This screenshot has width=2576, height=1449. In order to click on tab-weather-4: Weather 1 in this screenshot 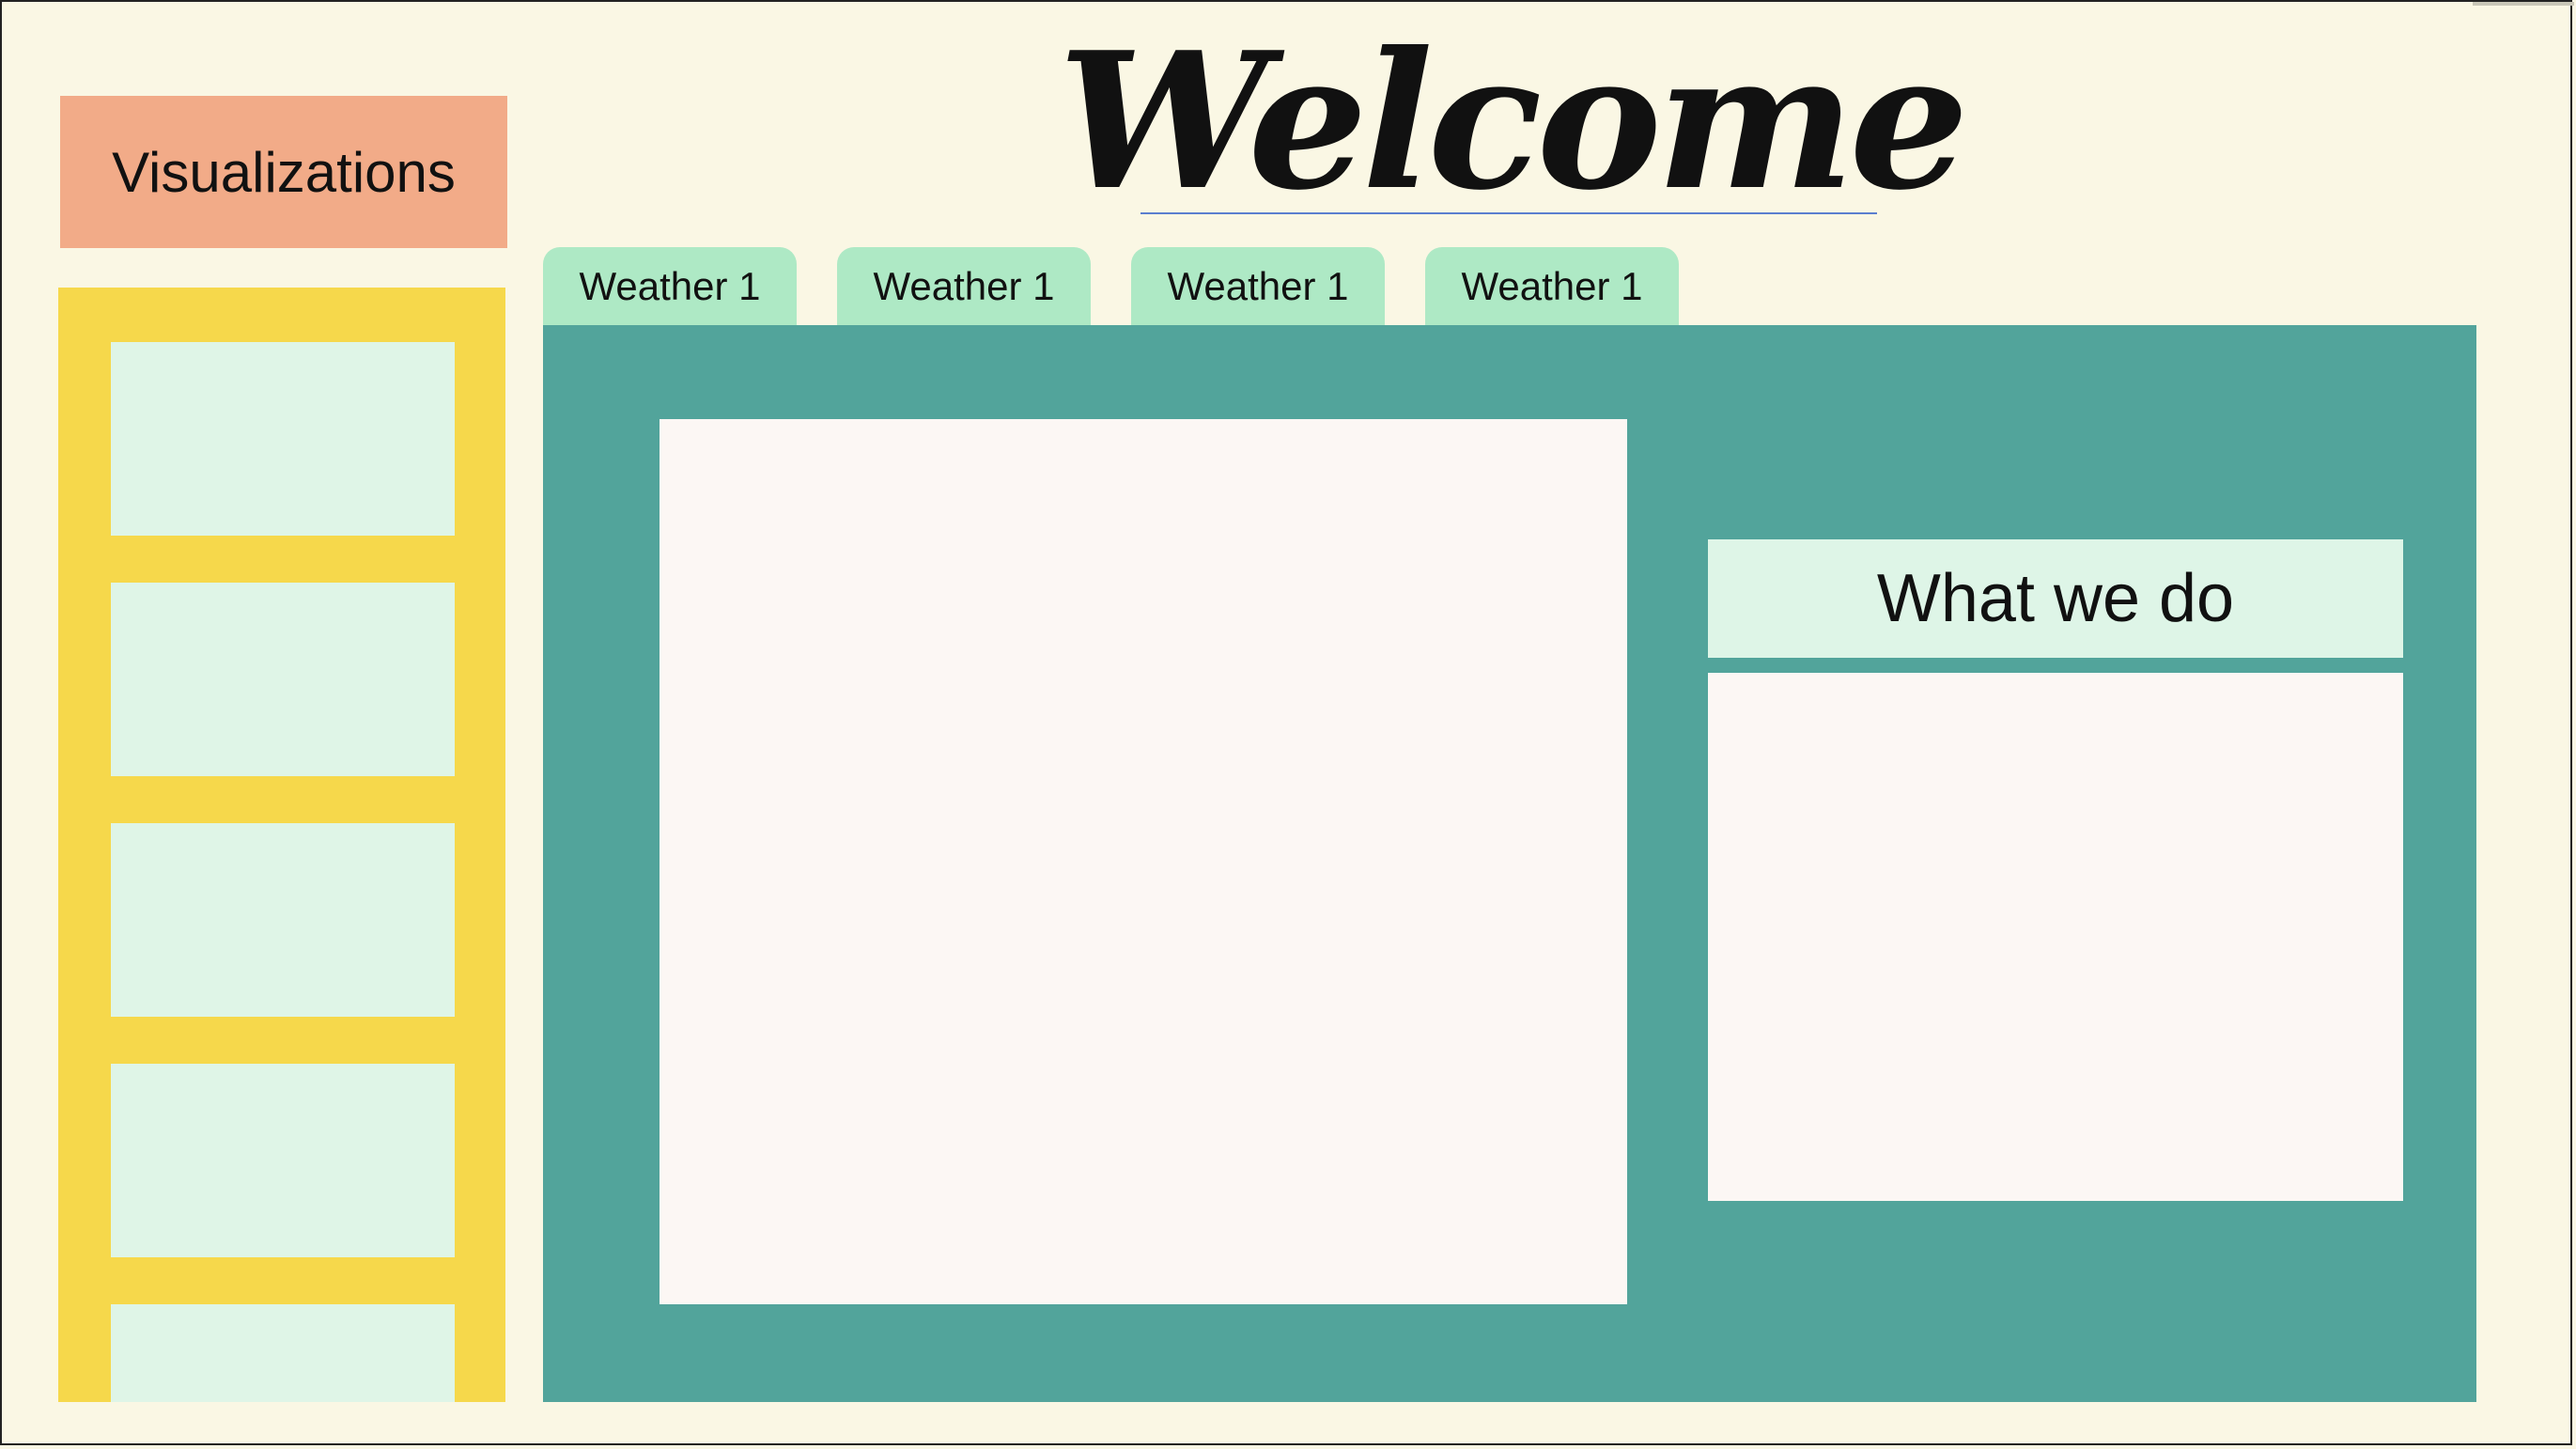, I will do `click(1552, 286)`.